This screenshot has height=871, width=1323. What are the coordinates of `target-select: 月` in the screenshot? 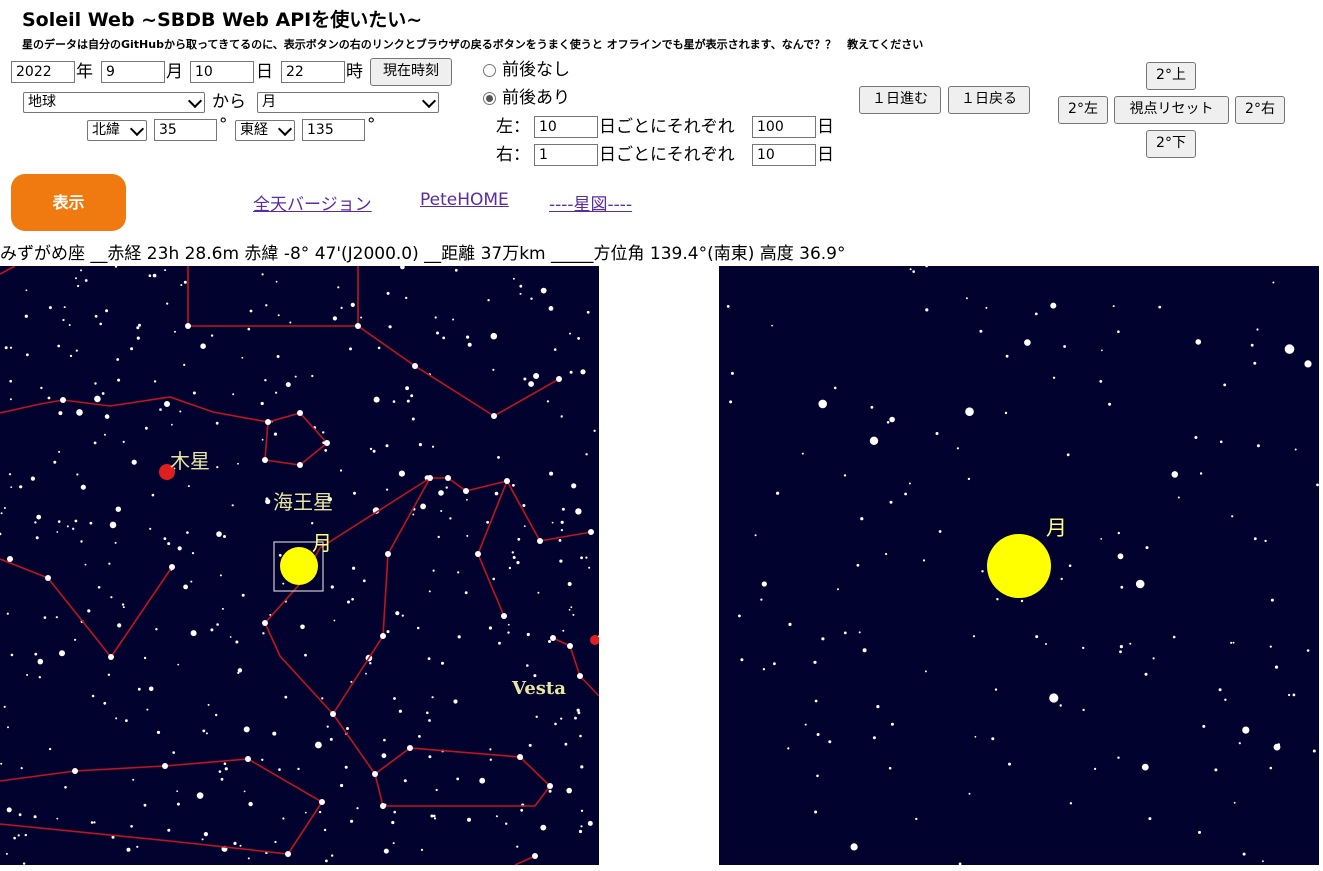 It's located at (348, 102).